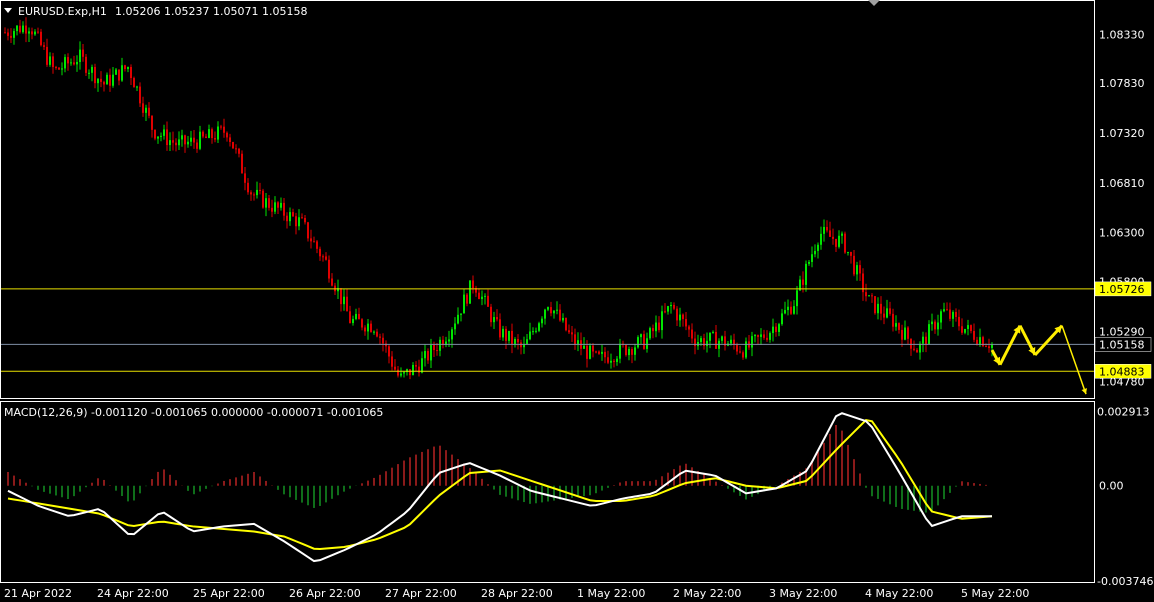 Image resolution: width=1154 pixels, height=602 pixels. I want to click on level-tag-lower: 1.04883, so click(1122, 371).